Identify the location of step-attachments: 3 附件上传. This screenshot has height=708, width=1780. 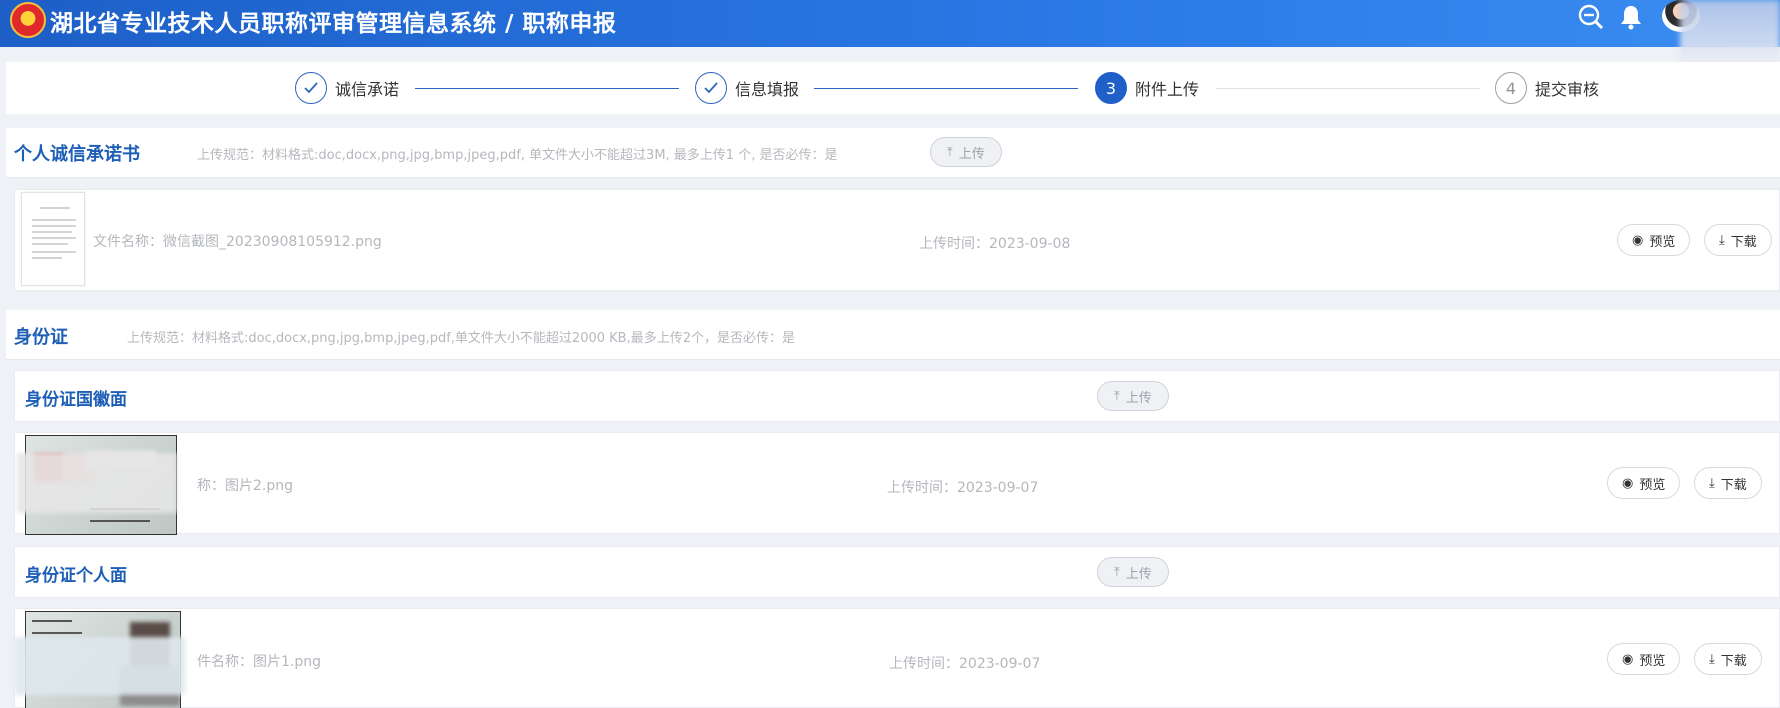
(1147, 88).